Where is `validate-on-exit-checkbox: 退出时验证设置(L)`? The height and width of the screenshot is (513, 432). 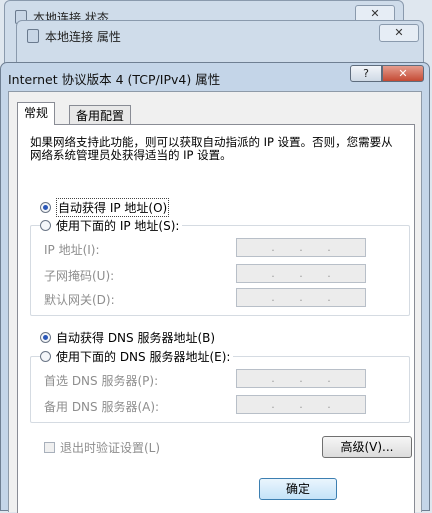
validate-on-exit-checkbox: 退出时验证设置(L) is located at coordinates (102, 447).